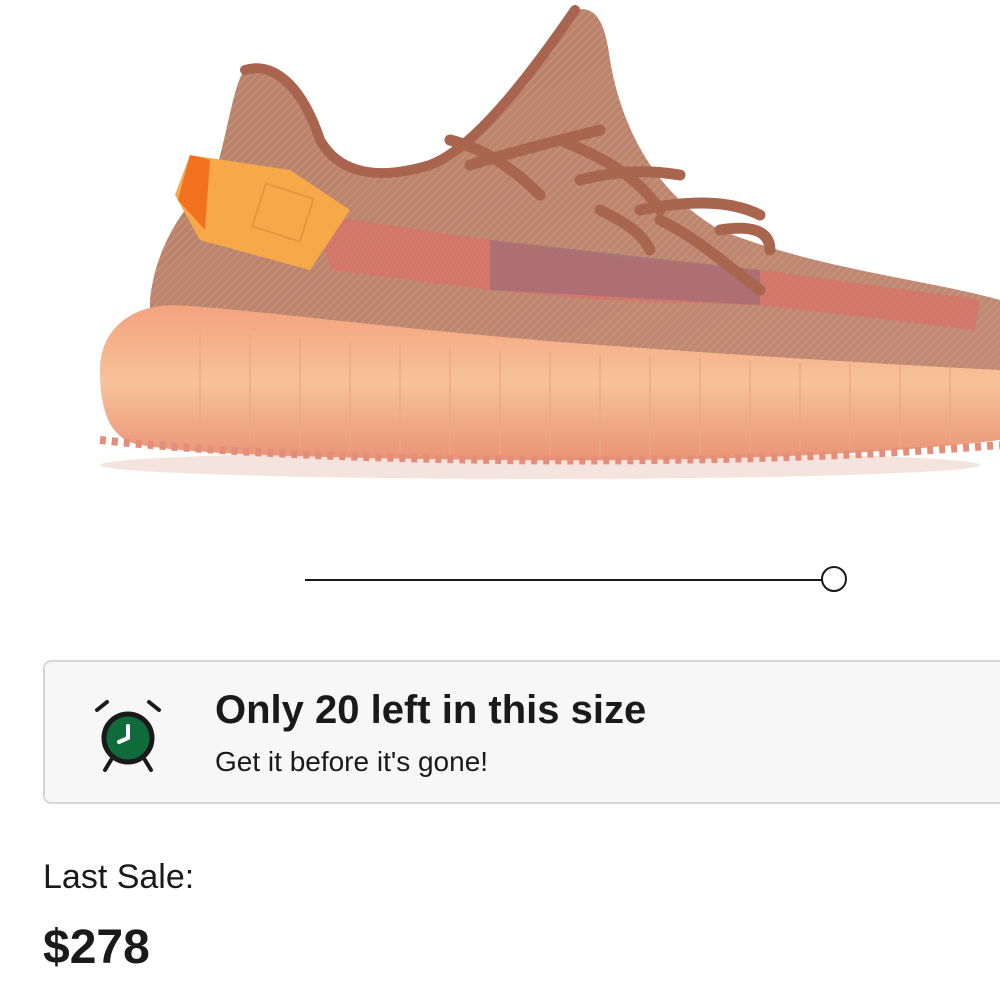  I want to click on stock-alert-subtitle: Get it before it's gone!, so click(352, 761).